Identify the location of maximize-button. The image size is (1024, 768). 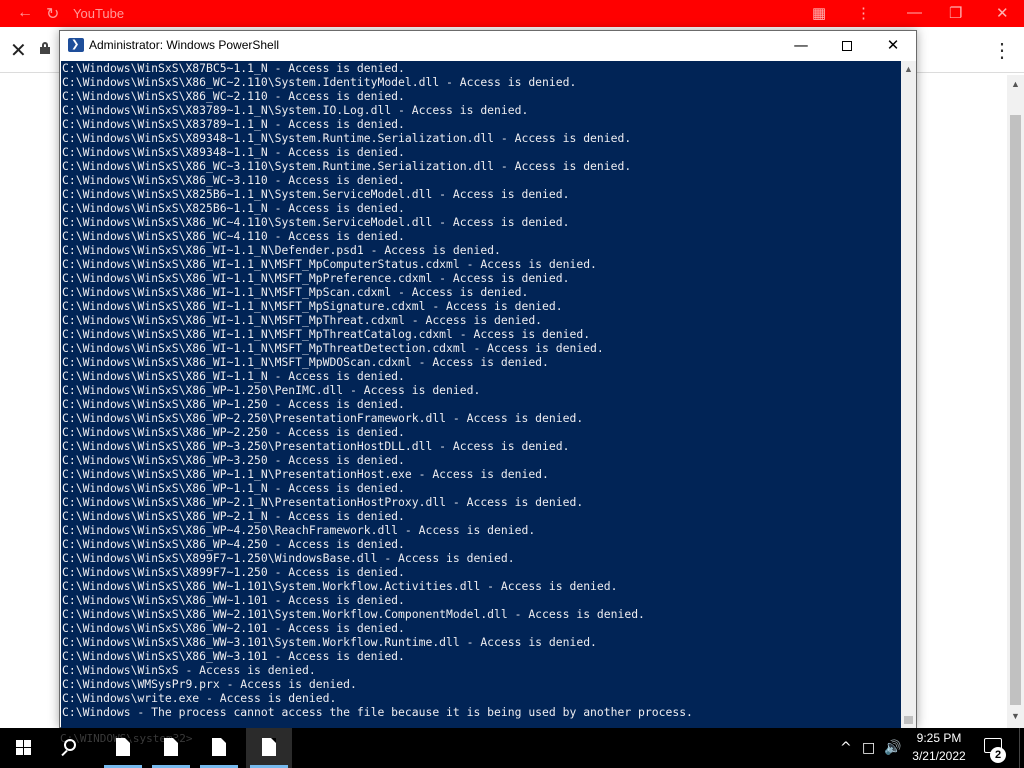
(847, 45).